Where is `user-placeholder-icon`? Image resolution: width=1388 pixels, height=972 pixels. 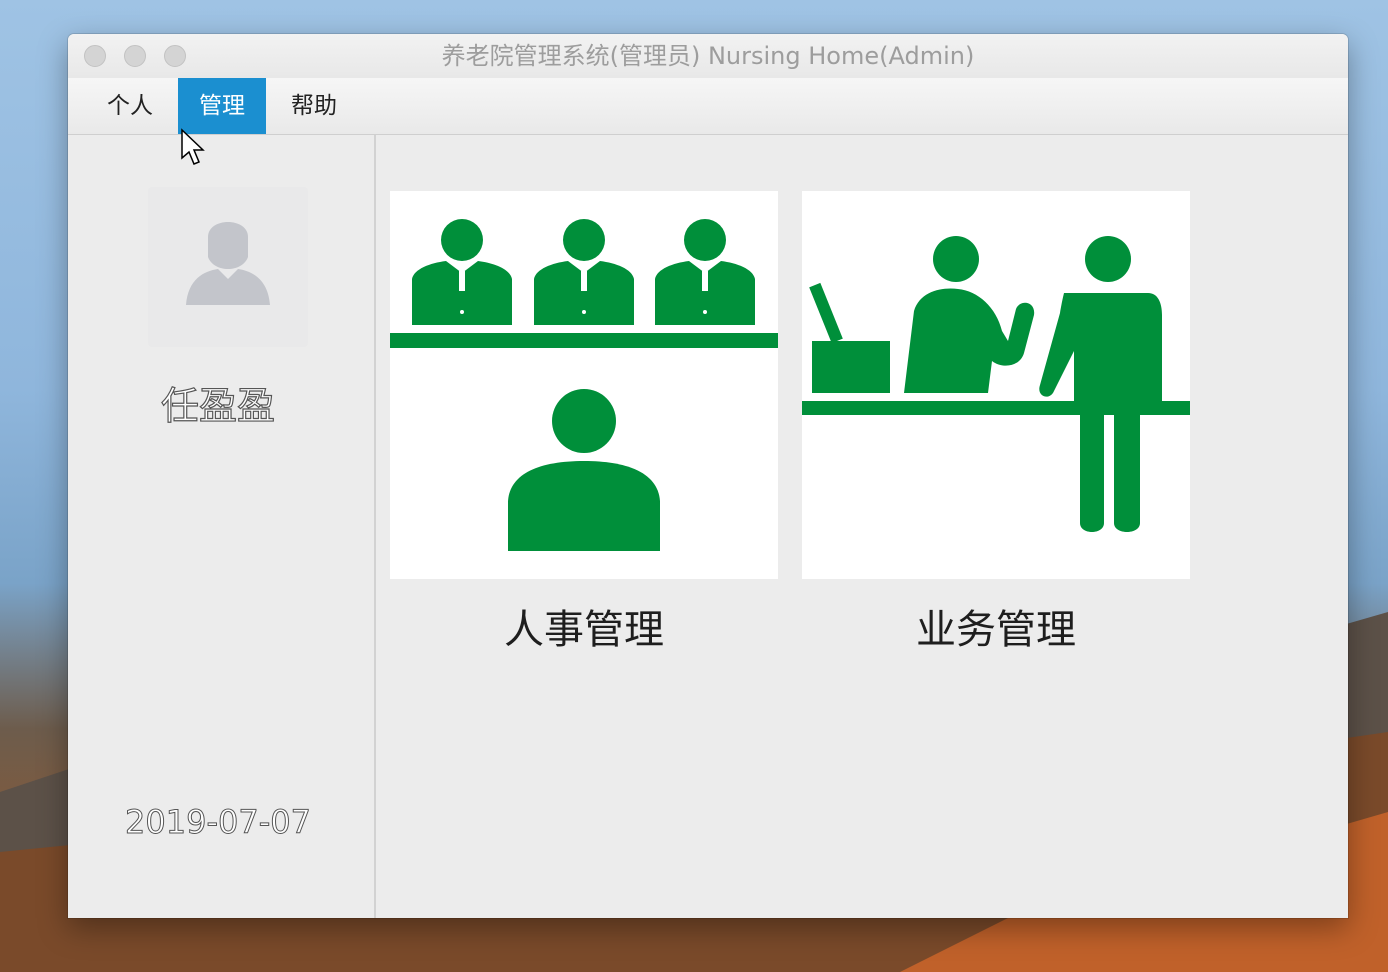 user-placeholder-icon is located at coordinates (228, 263).